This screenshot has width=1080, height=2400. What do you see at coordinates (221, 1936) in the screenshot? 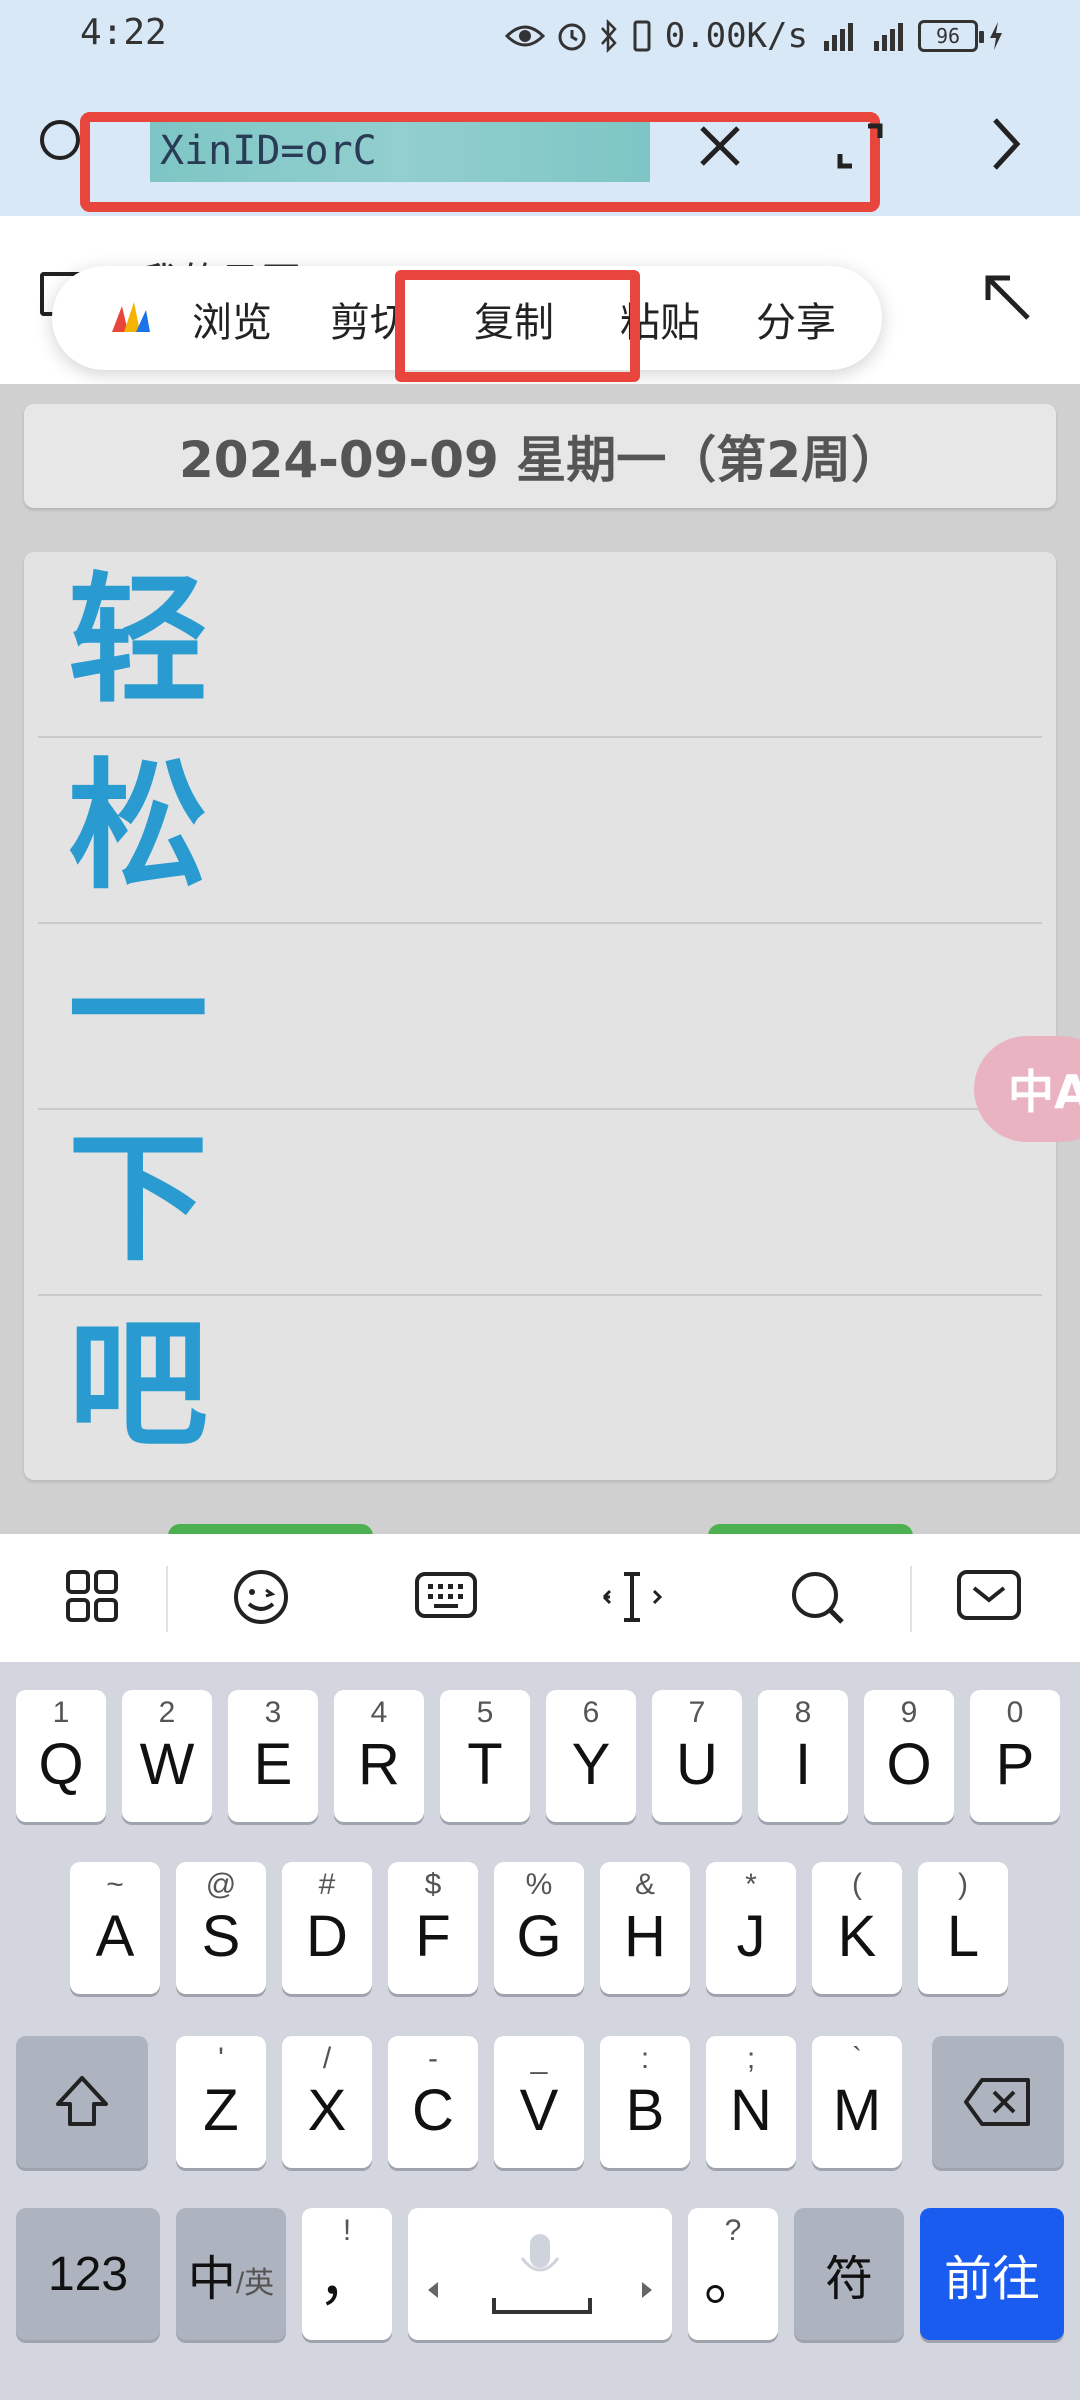
I see `key-main-label: S` at bounding box center [221, 1936].